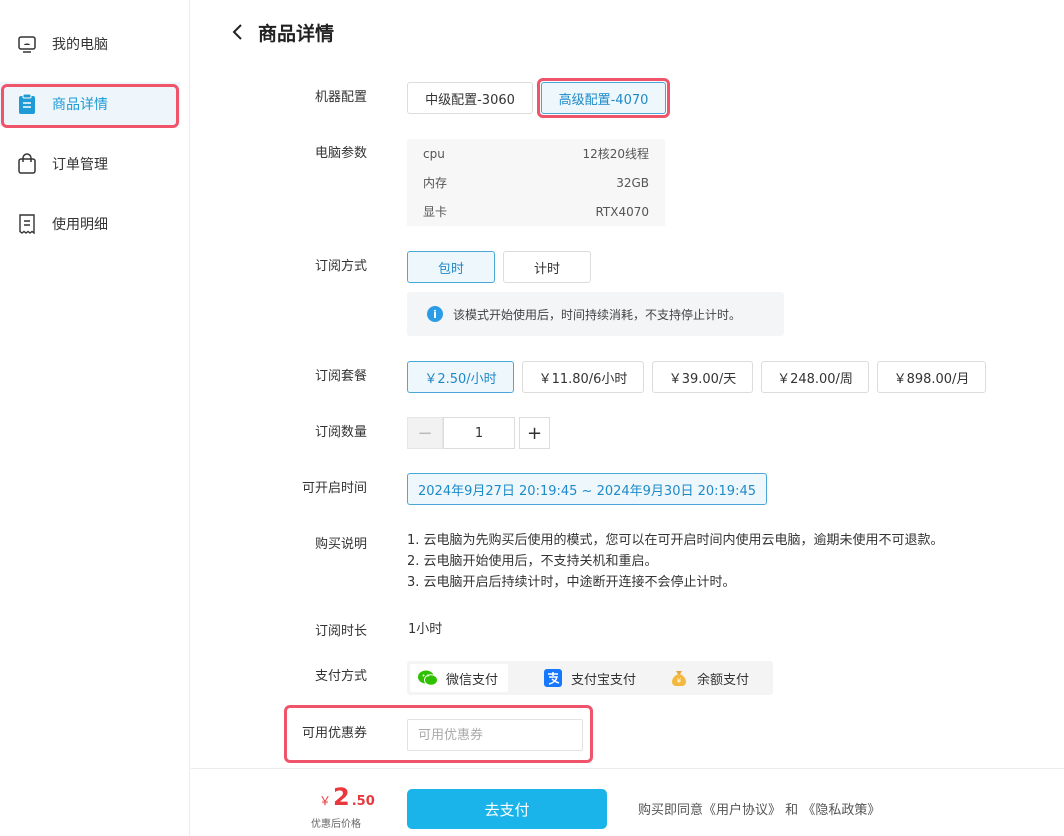  I want to click on payment-option-label: 余额支付, so click(723, 680).